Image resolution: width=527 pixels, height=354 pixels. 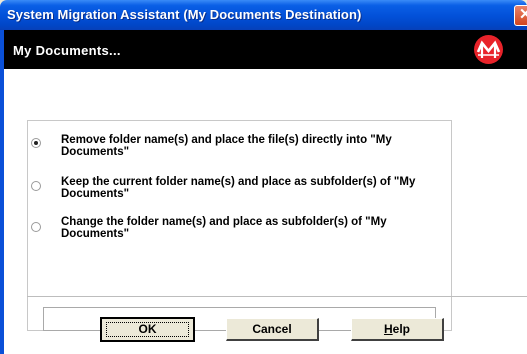 What do you see at coordinates (388, 329) in the screenshot?
I see `help-mnemonic: H` at bounding box center [388, 329].